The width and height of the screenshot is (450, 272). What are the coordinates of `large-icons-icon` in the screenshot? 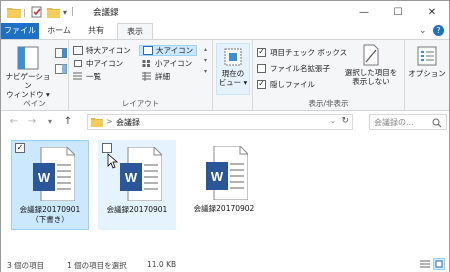 It's located at (148, 50).